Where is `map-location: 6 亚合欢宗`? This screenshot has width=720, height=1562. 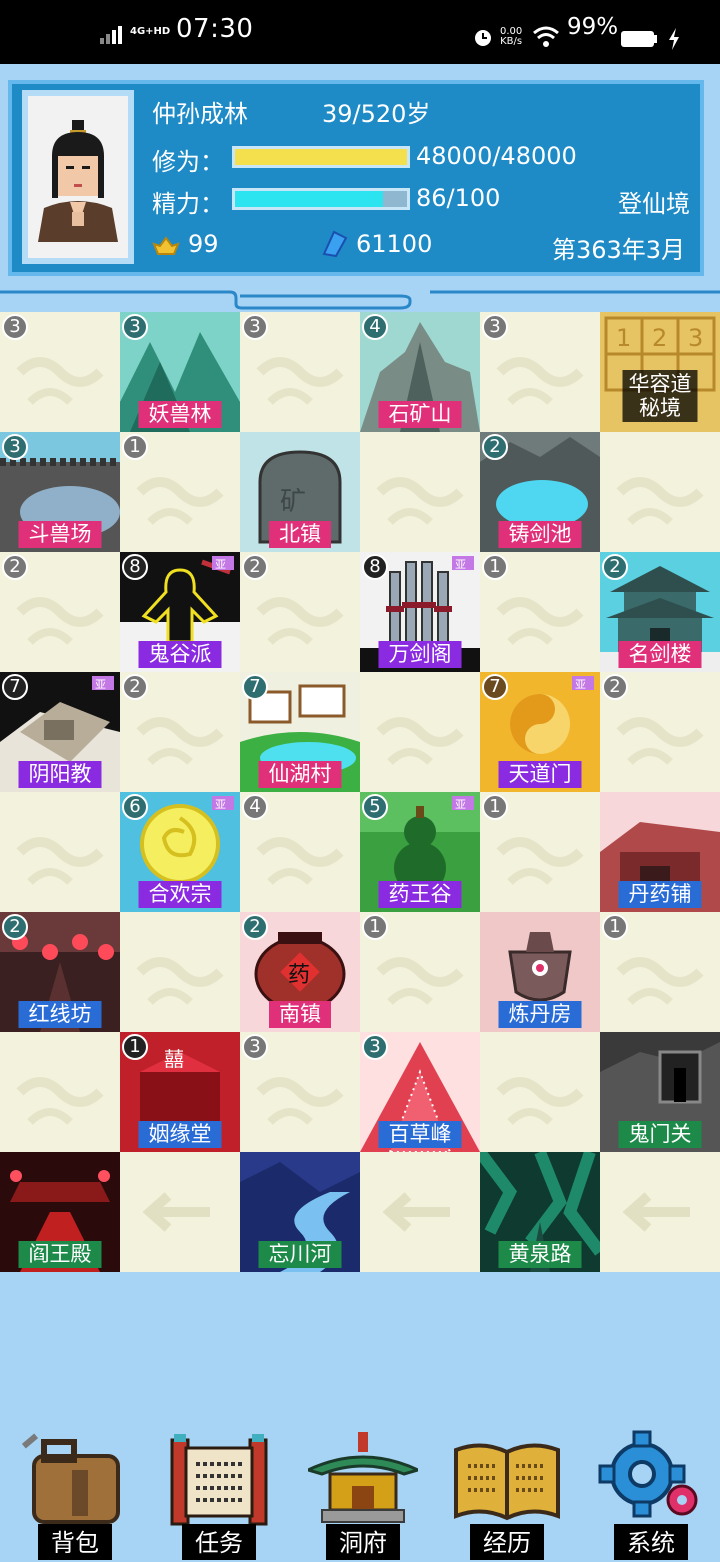
map-location: 6 亚合欢宗 is located at coordinates (180, 852).